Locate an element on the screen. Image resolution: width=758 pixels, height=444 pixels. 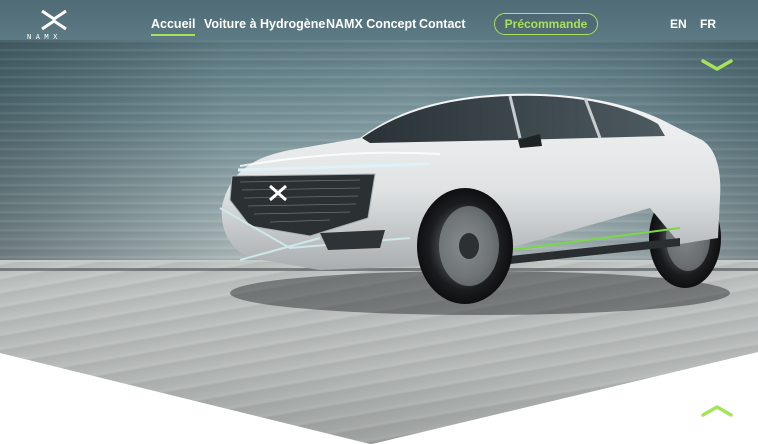
nav-item-namx-concept: NAMX Concept is located at coordinates (371, 24).